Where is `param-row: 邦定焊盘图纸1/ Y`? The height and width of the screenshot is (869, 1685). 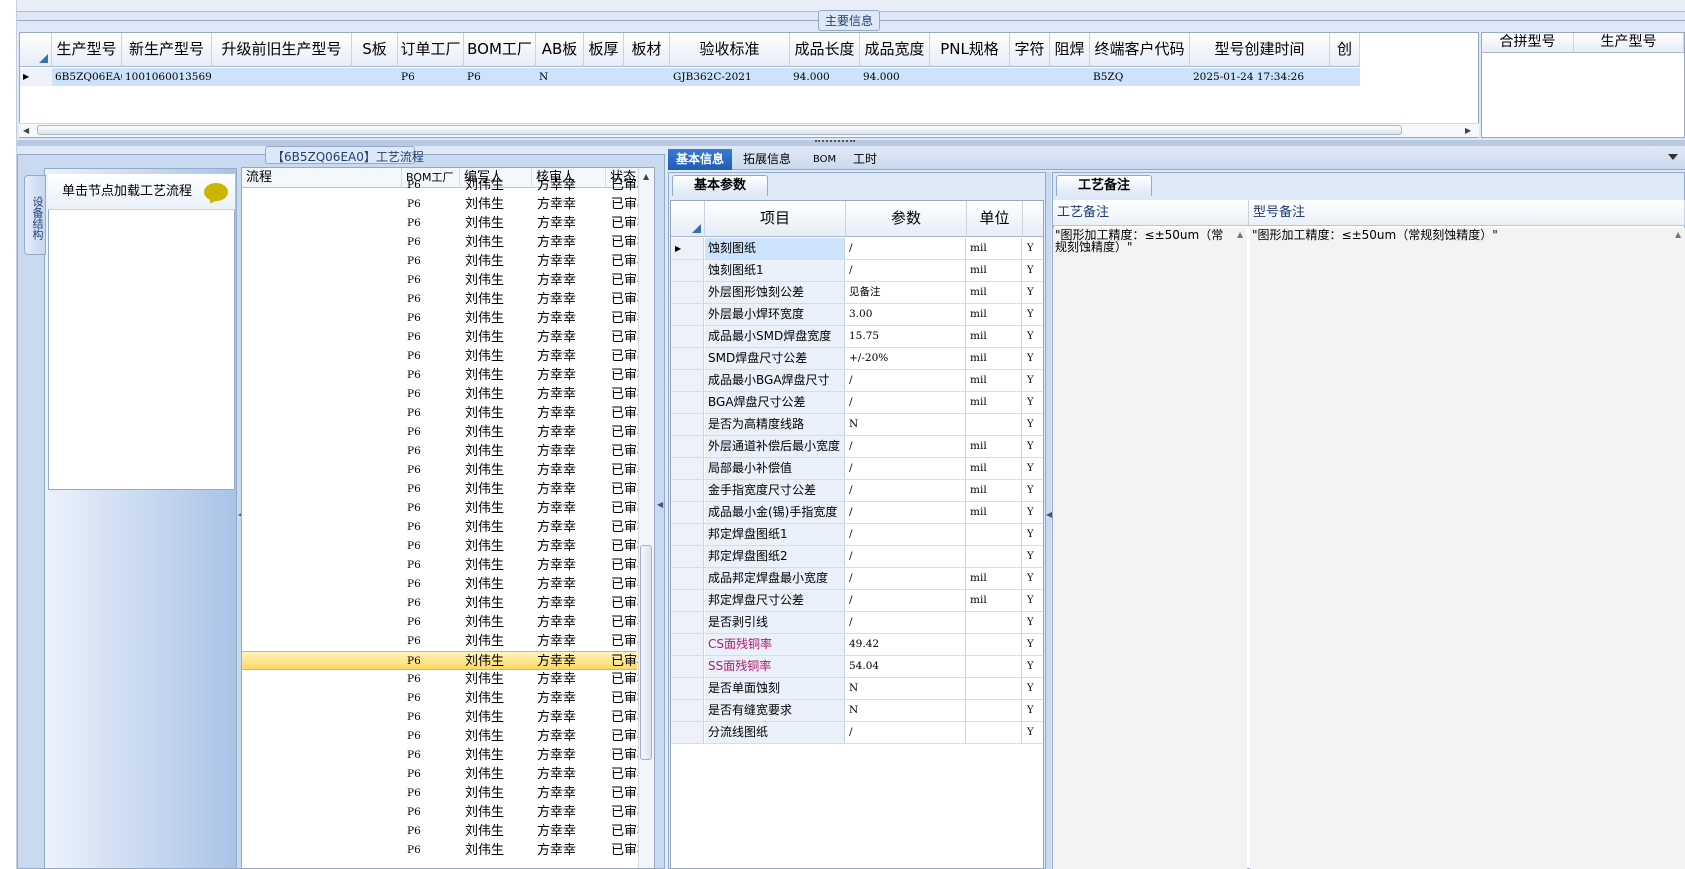 param-row: 邦定焊盘图纸1/ Y is located at coordinates (857, 535).